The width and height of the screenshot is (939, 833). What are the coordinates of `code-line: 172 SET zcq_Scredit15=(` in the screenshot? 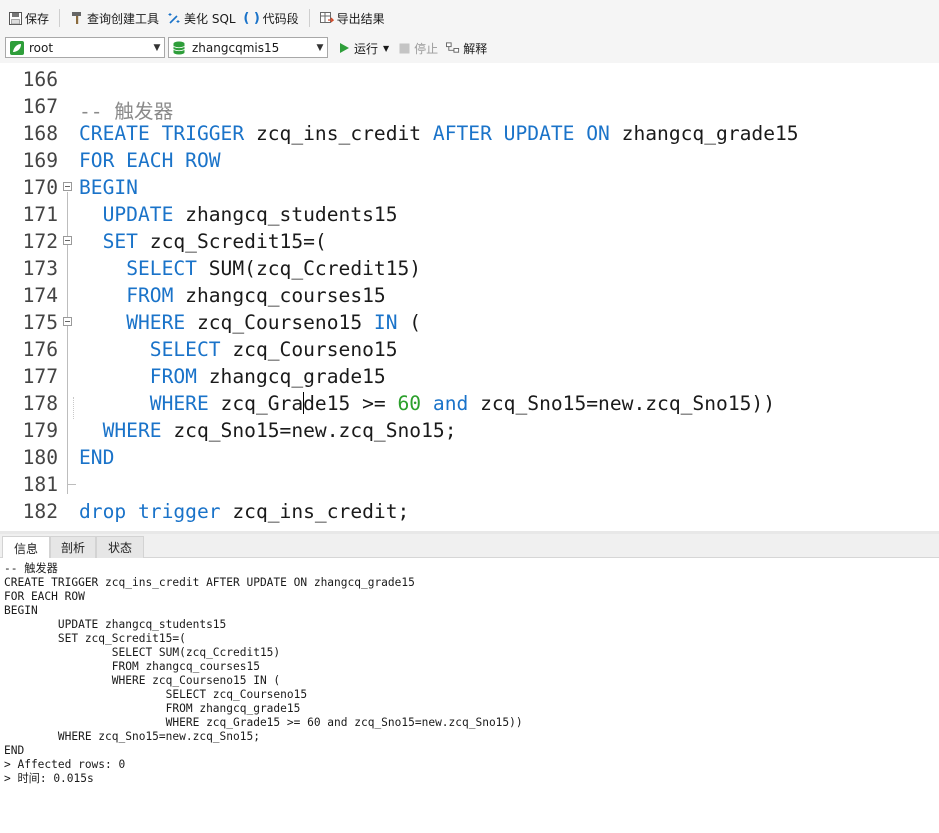 It's located at (469, 240).